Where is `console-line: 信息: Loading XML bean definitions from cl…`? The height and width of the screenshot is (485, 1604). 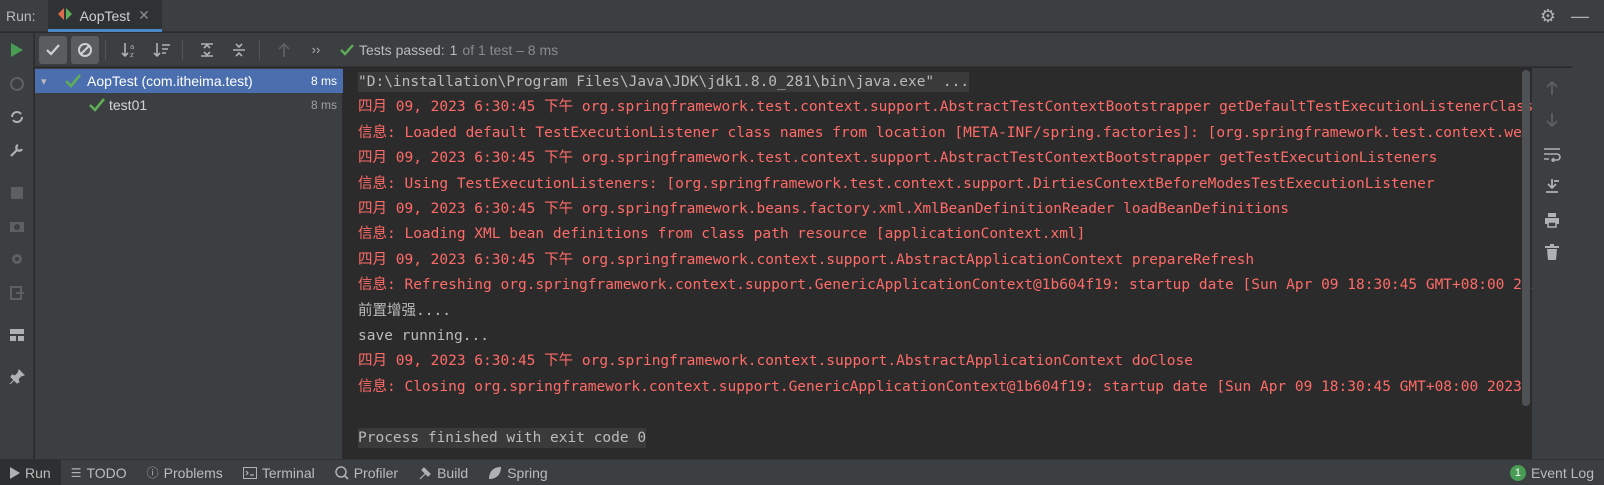
console-line: 信息: Loading XML bean definitions from cl… is located at coordinates (722, 234).